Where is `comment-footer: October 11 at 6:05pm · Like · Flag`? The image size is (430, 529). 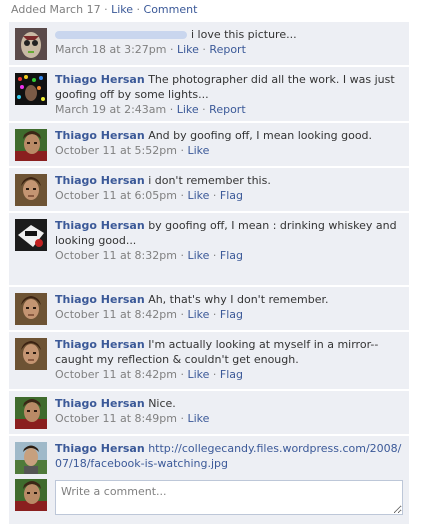 comment-footer: October 11 at 6:05pm · Like · Flag is located at coordinates (230, 195).